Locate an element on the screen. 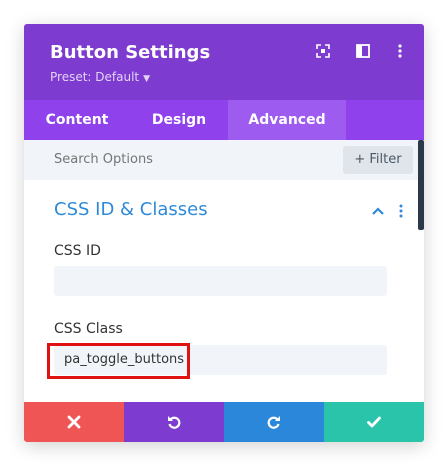 Image resolution: width=448 pixels, height=471 pixels. modal-footer is located at coordinates (224, 422).